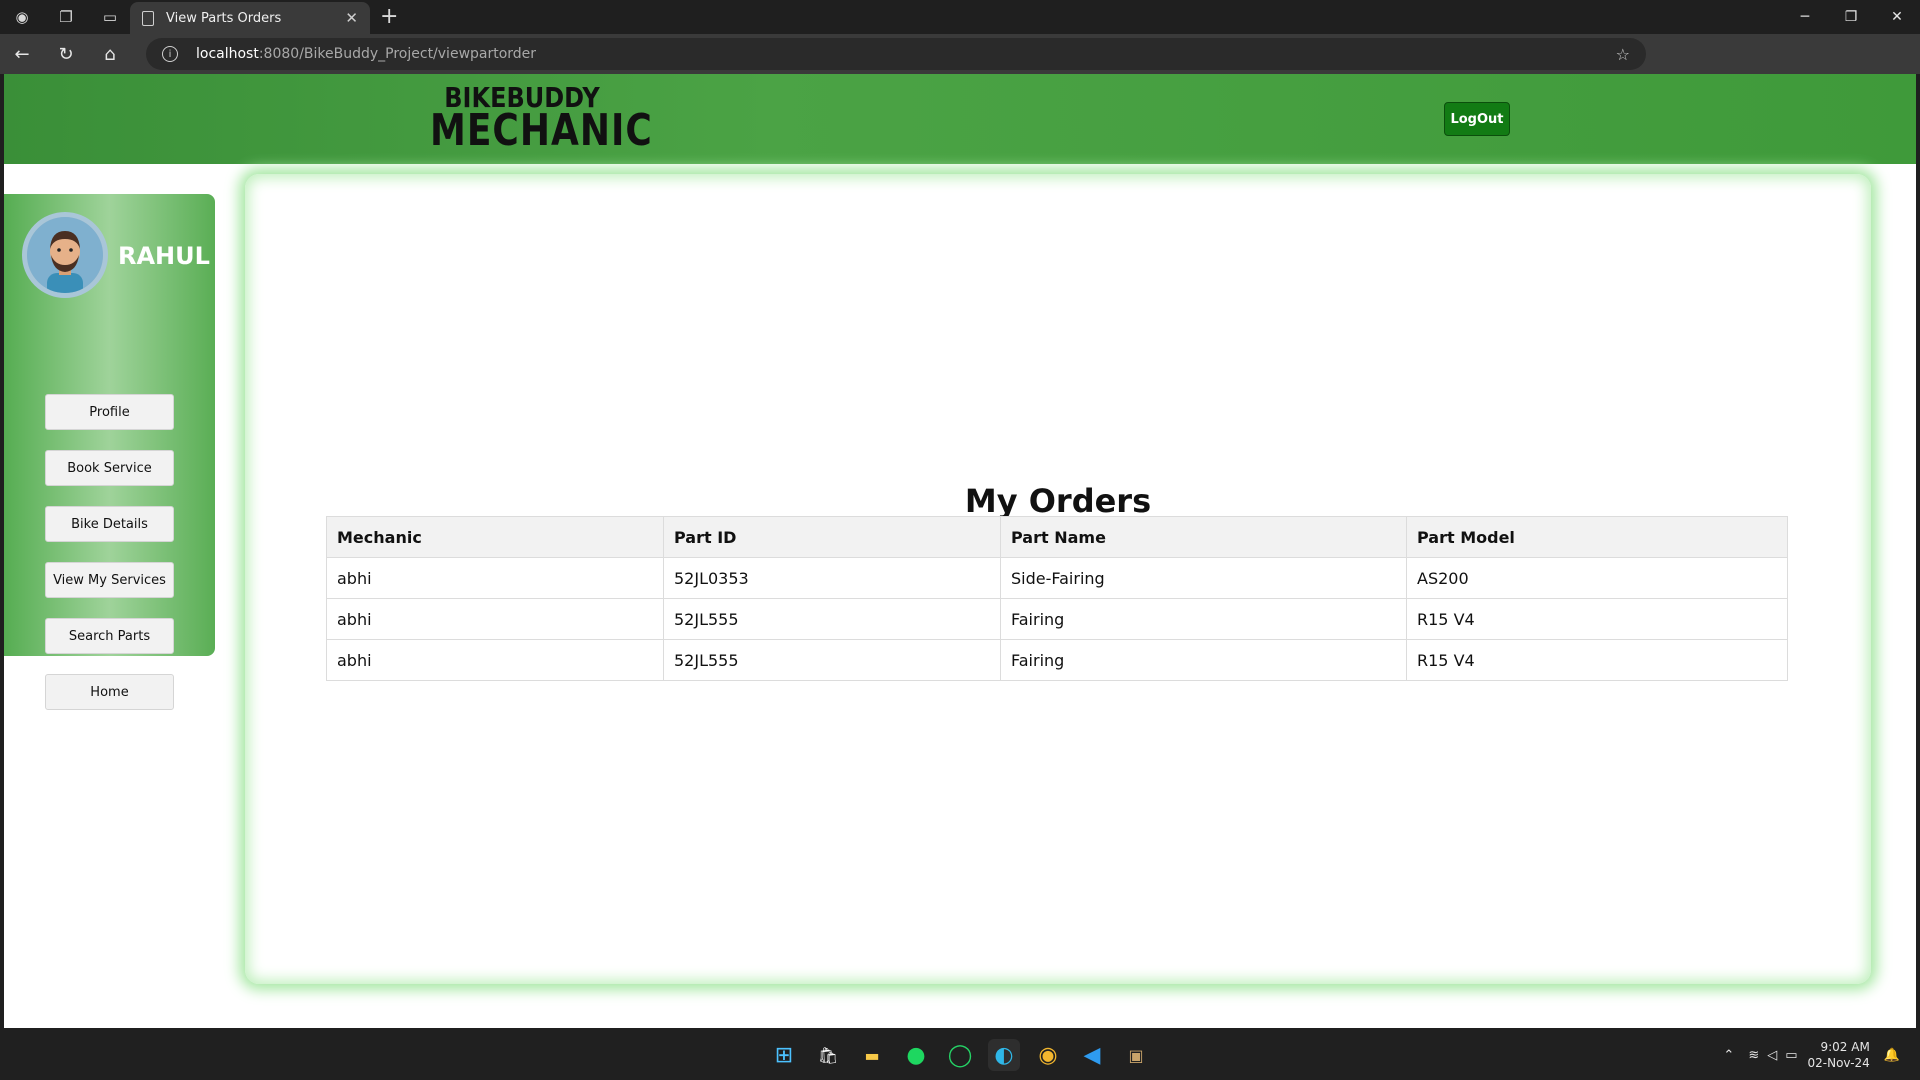 This screenshot has width=1920, height=1080. What do you see at coordinates (397, 54) in the screenshot?
I see `url-path: :8080/BikeBuddy_Project/viewpartorder` at bounding box center [397, 54].